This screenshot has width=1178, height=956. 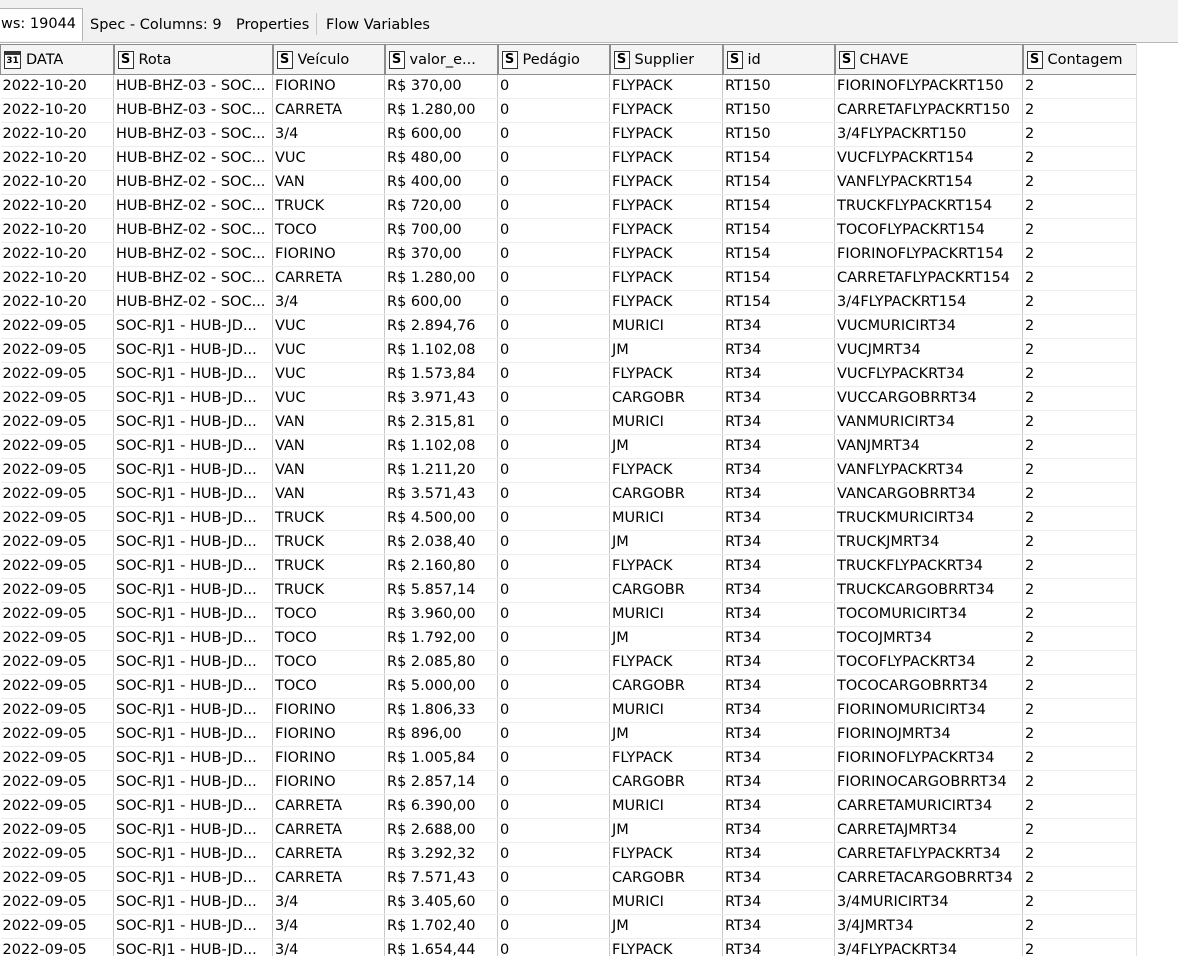 I want to click on cell-valor: R$ 1.280,00, so click(x=441, y=278).